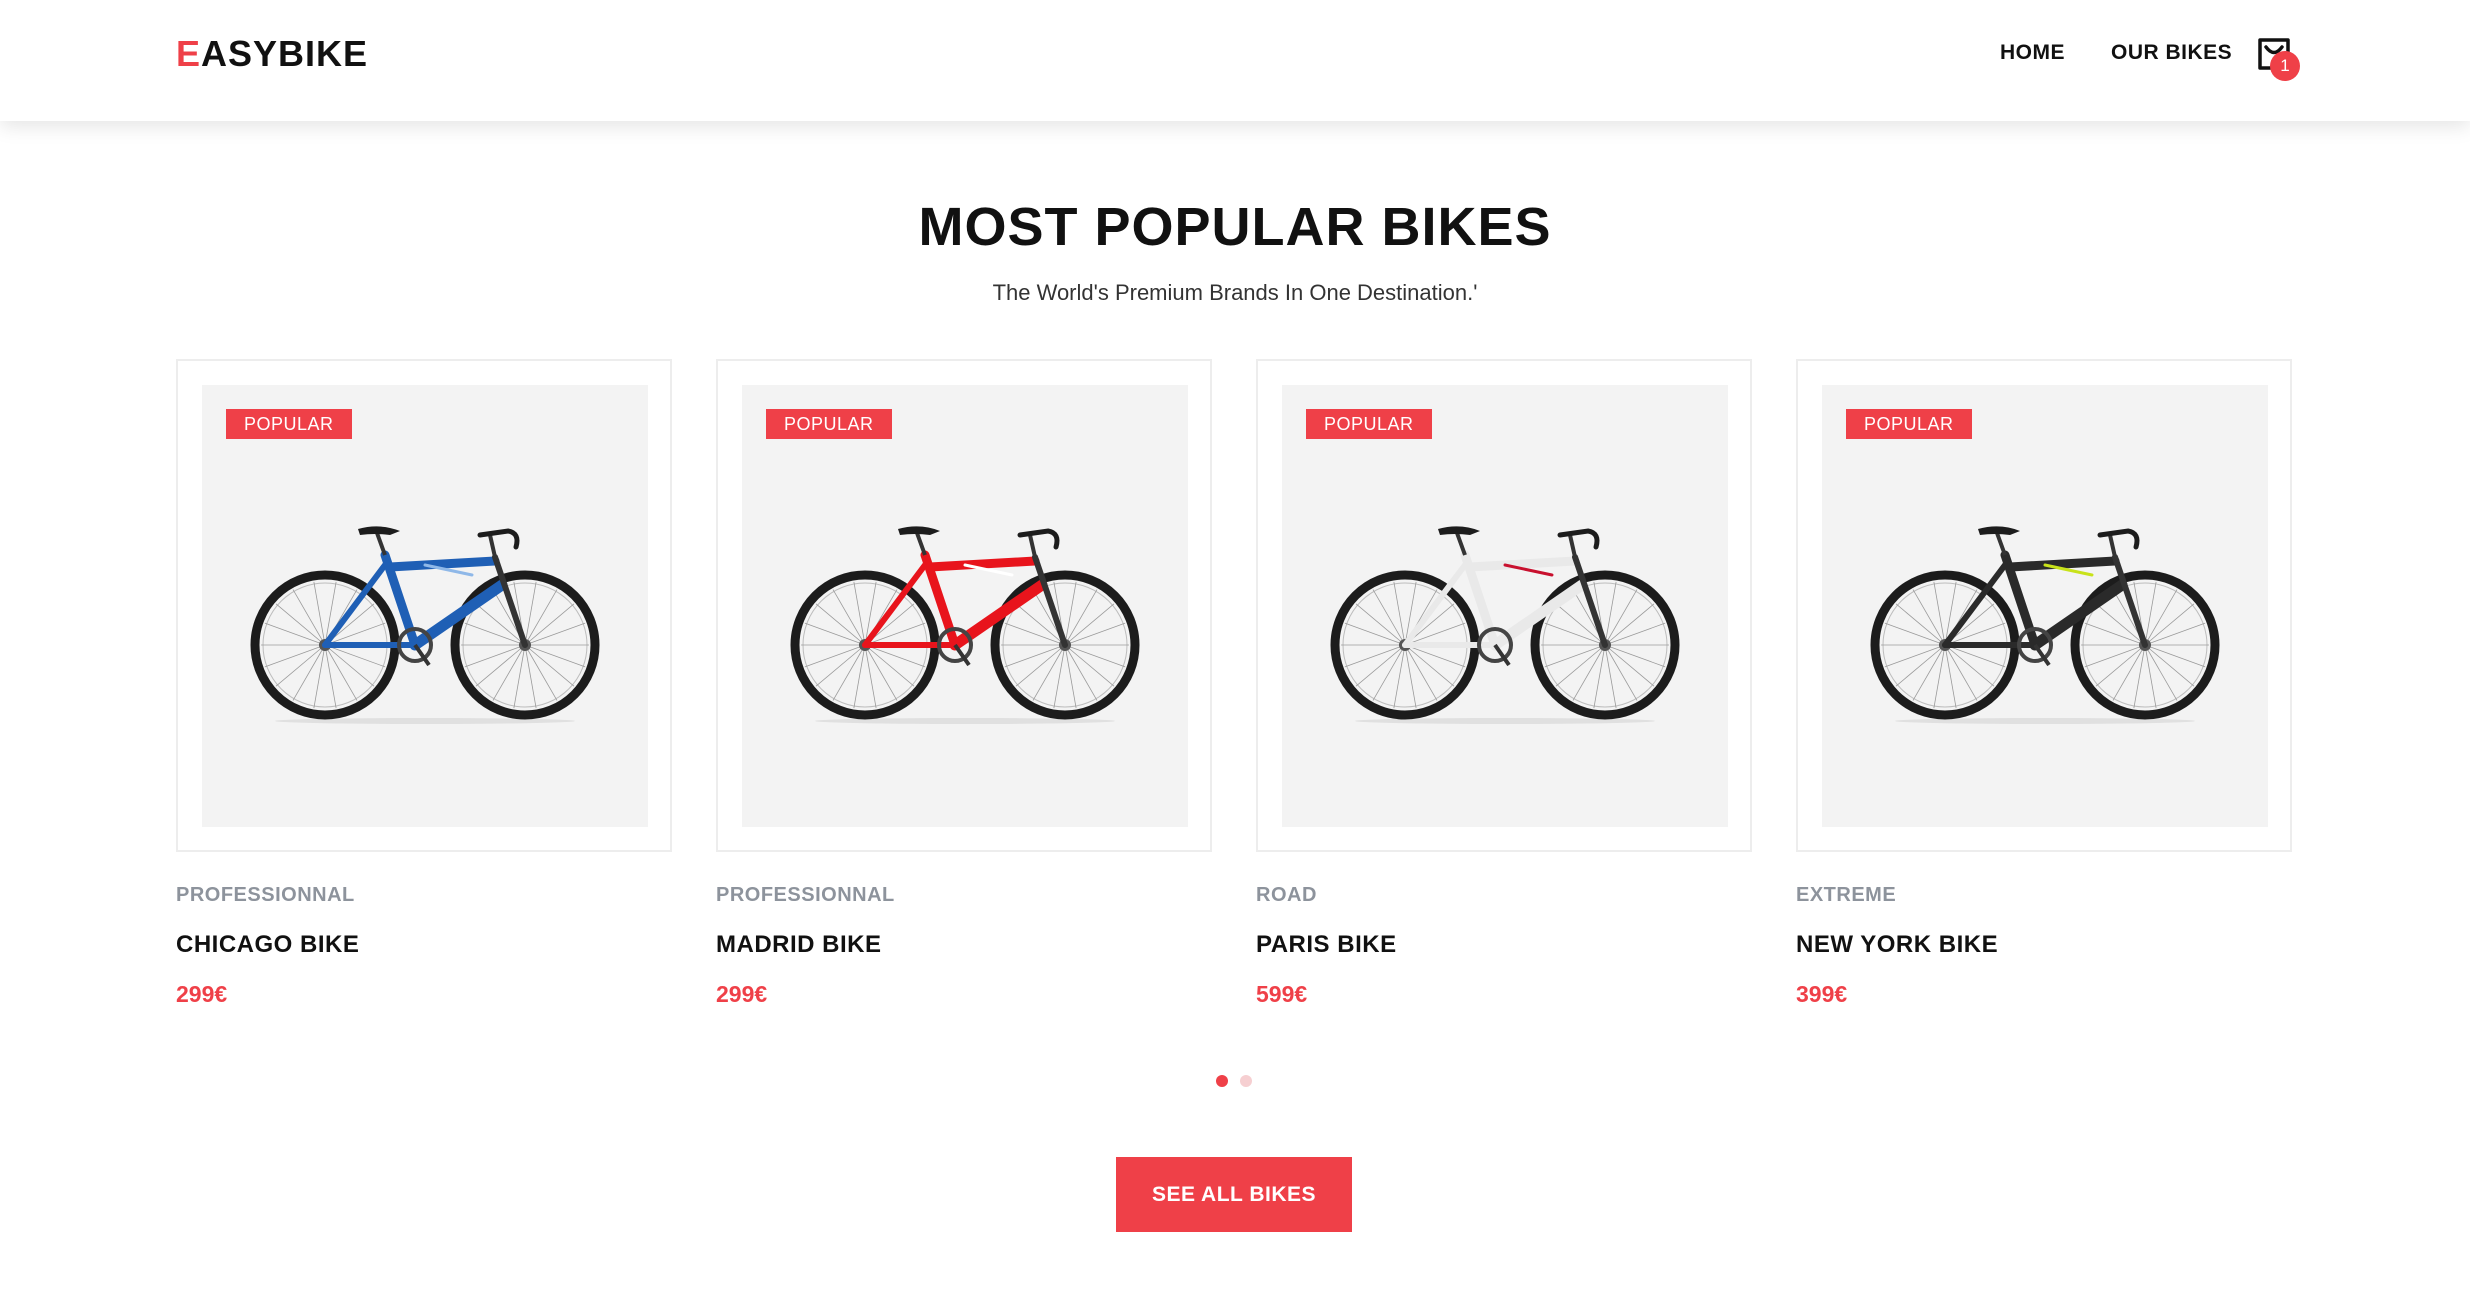 The height and width of the screenshot is (1301, 2470). I want to click on cart-count-badge: 1, so click(2285, 66).